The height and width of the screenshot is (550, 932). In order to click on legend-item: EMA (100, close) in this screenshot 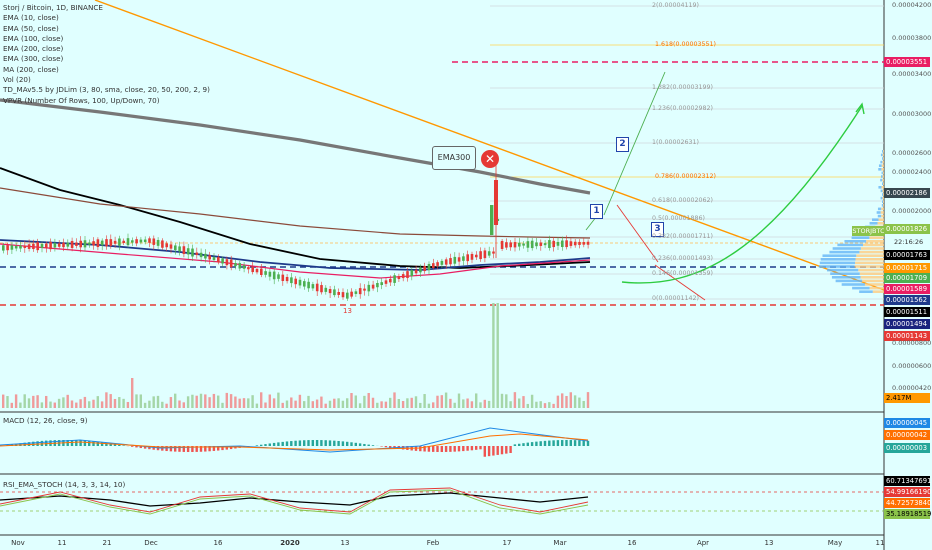, I will do `click(33, 38)`.